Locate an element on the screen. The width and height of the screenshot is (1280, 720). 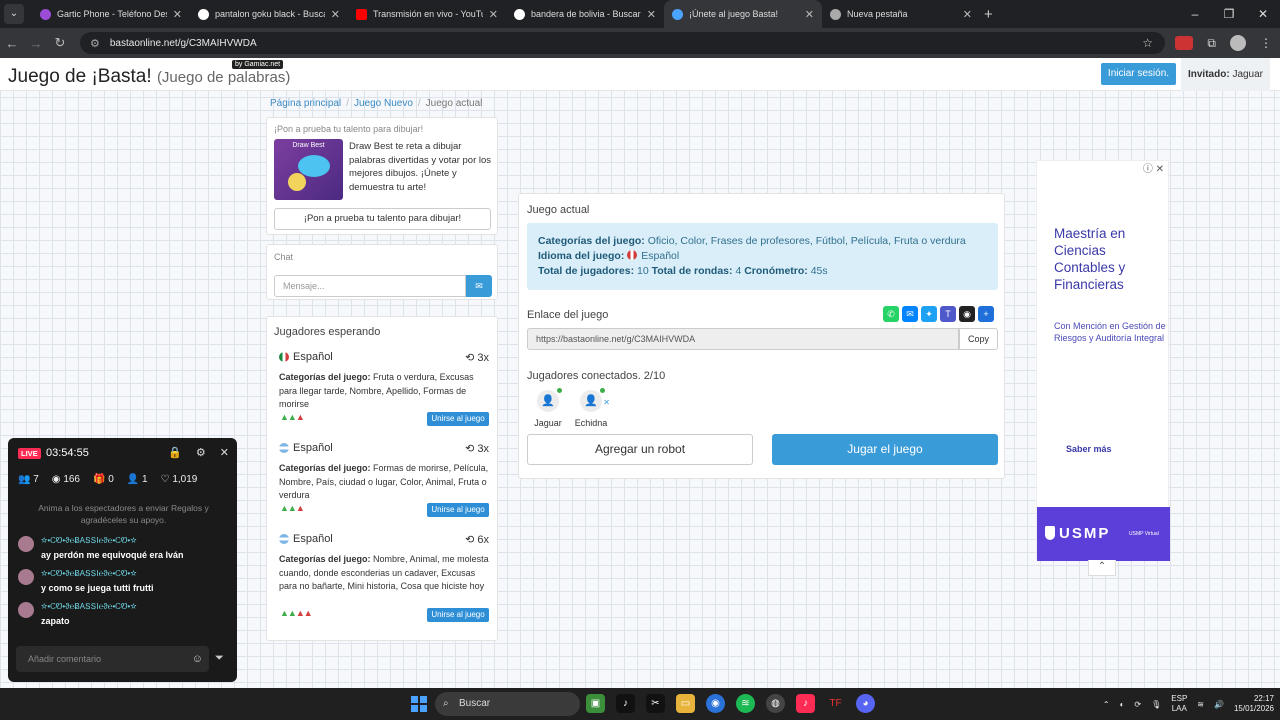
lock-icon: 🔒 is located at coordinates (175, 452).